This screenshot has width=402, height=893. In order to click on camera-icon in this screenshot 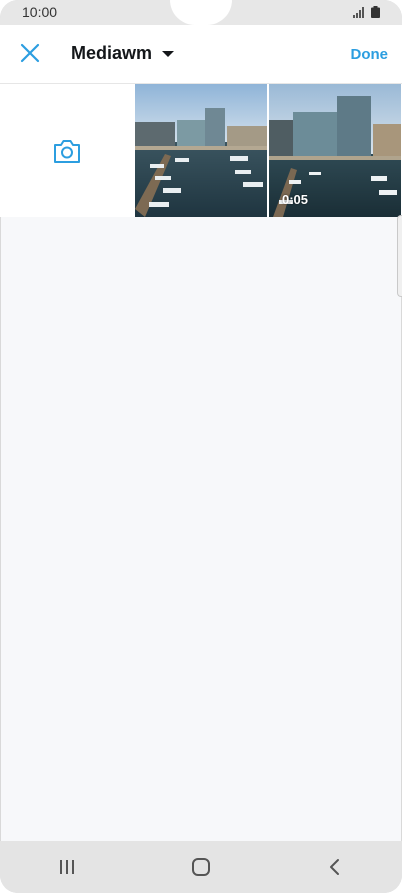, I will do `click(66, 151)`.